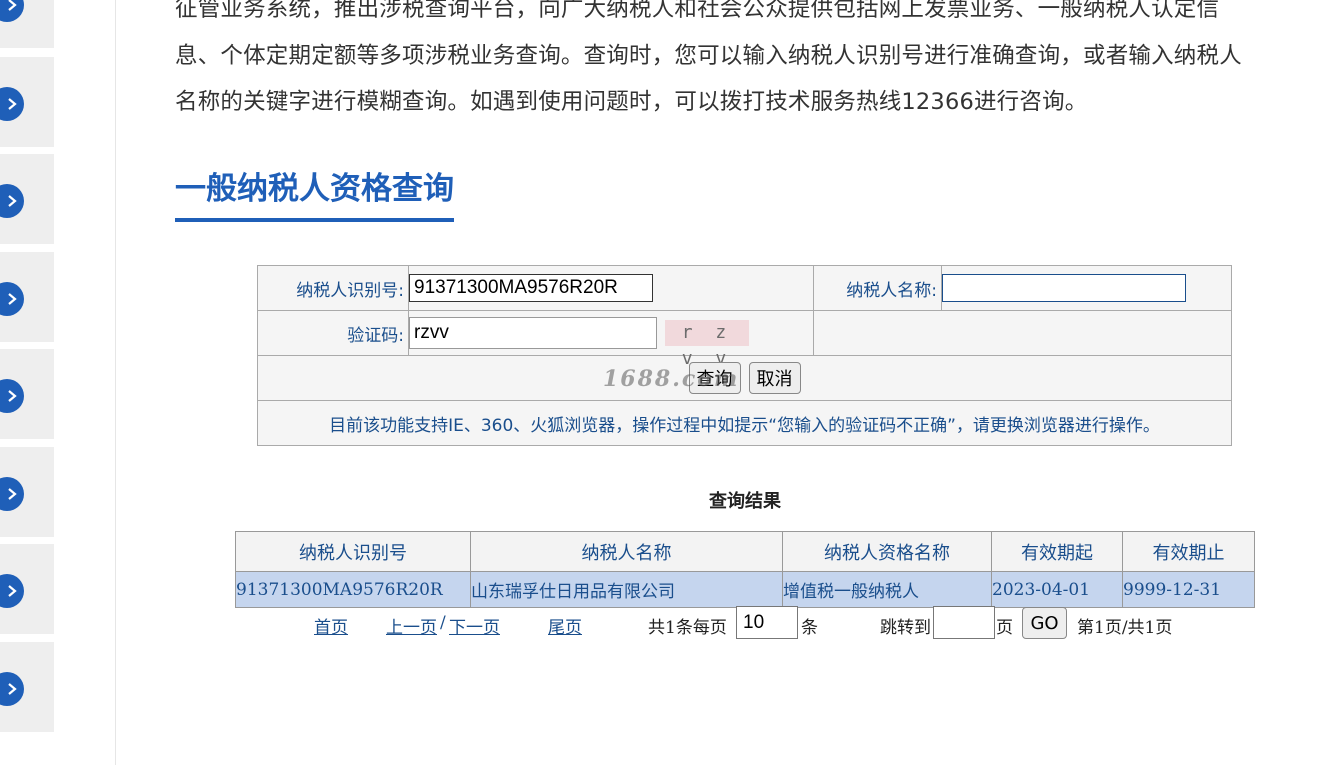 This screenshot has width=1344, height=765. I want to click on taxpayer-id-input, so click(531, 288).